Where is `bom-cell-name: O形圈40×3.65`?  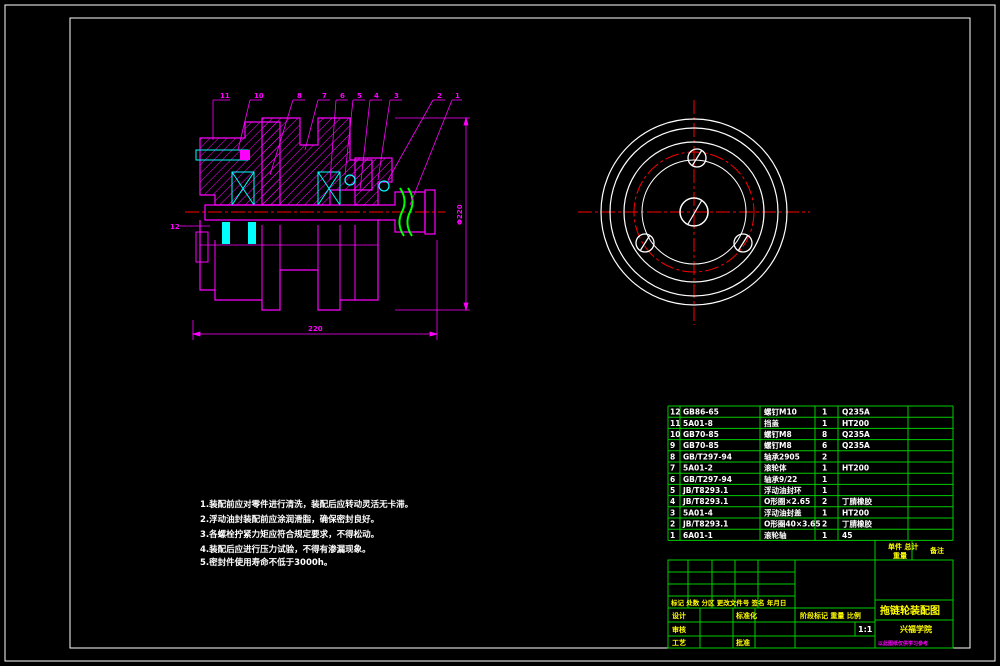
bom-cell-name: O形圈40×3.65 is located at coordinates (792, 524).